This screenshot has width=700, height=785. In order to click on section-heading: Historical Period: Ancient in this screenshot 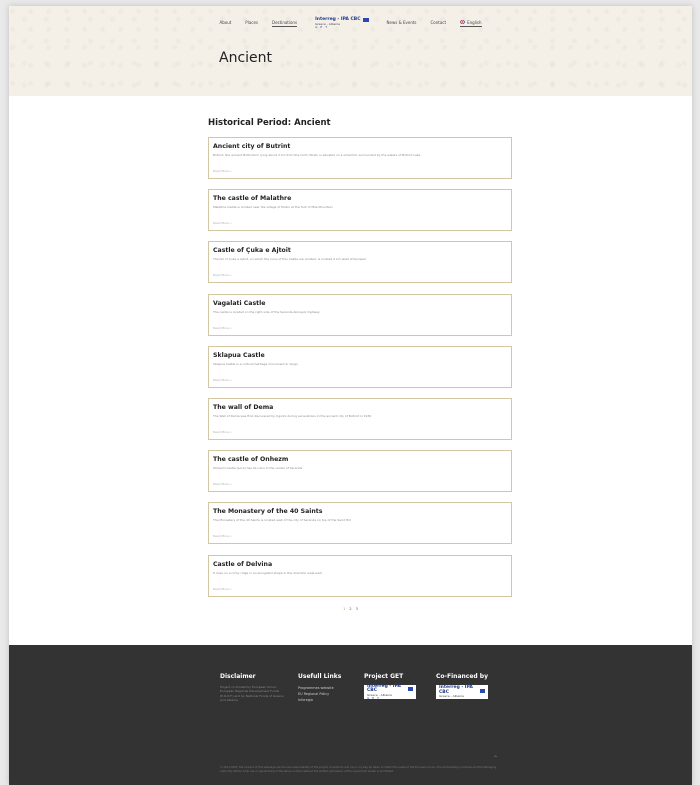, I will do `click(269, 123)`.